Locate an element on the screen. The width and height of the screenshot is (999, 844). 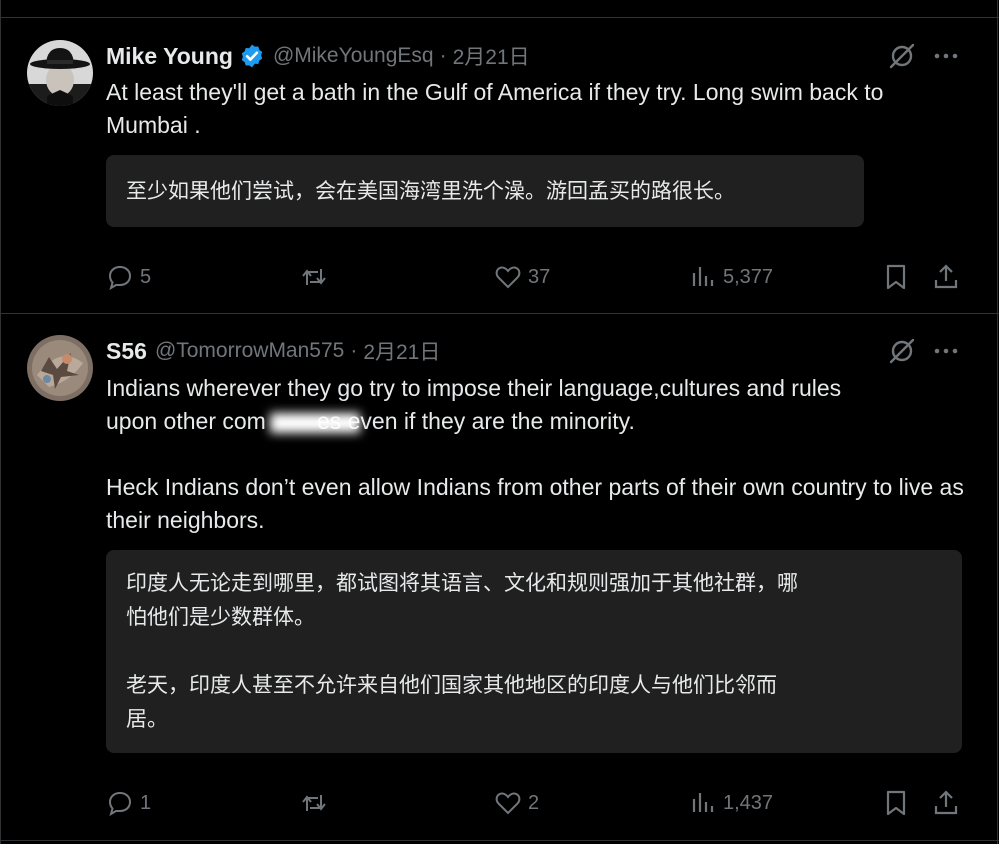
views-count: 5,377 is located at coordinates (748, 276).